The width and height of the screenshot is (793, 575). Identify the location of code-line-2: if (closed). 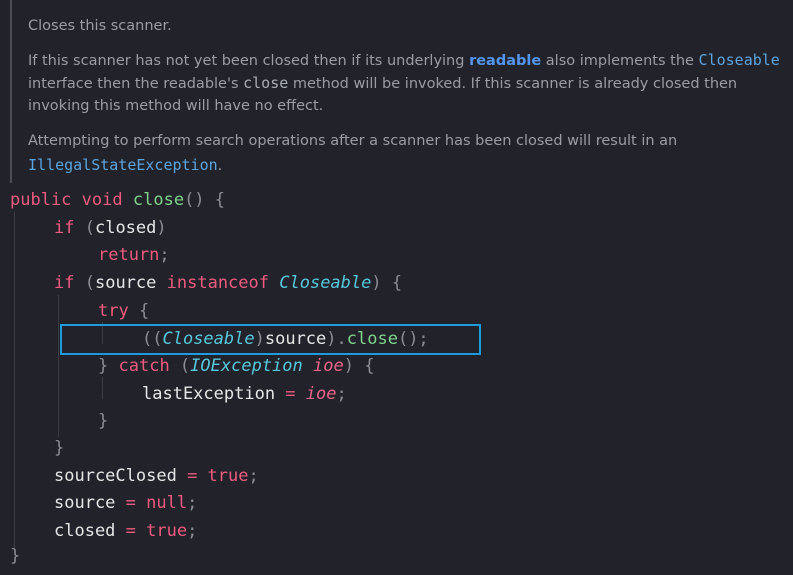
(110, 228).